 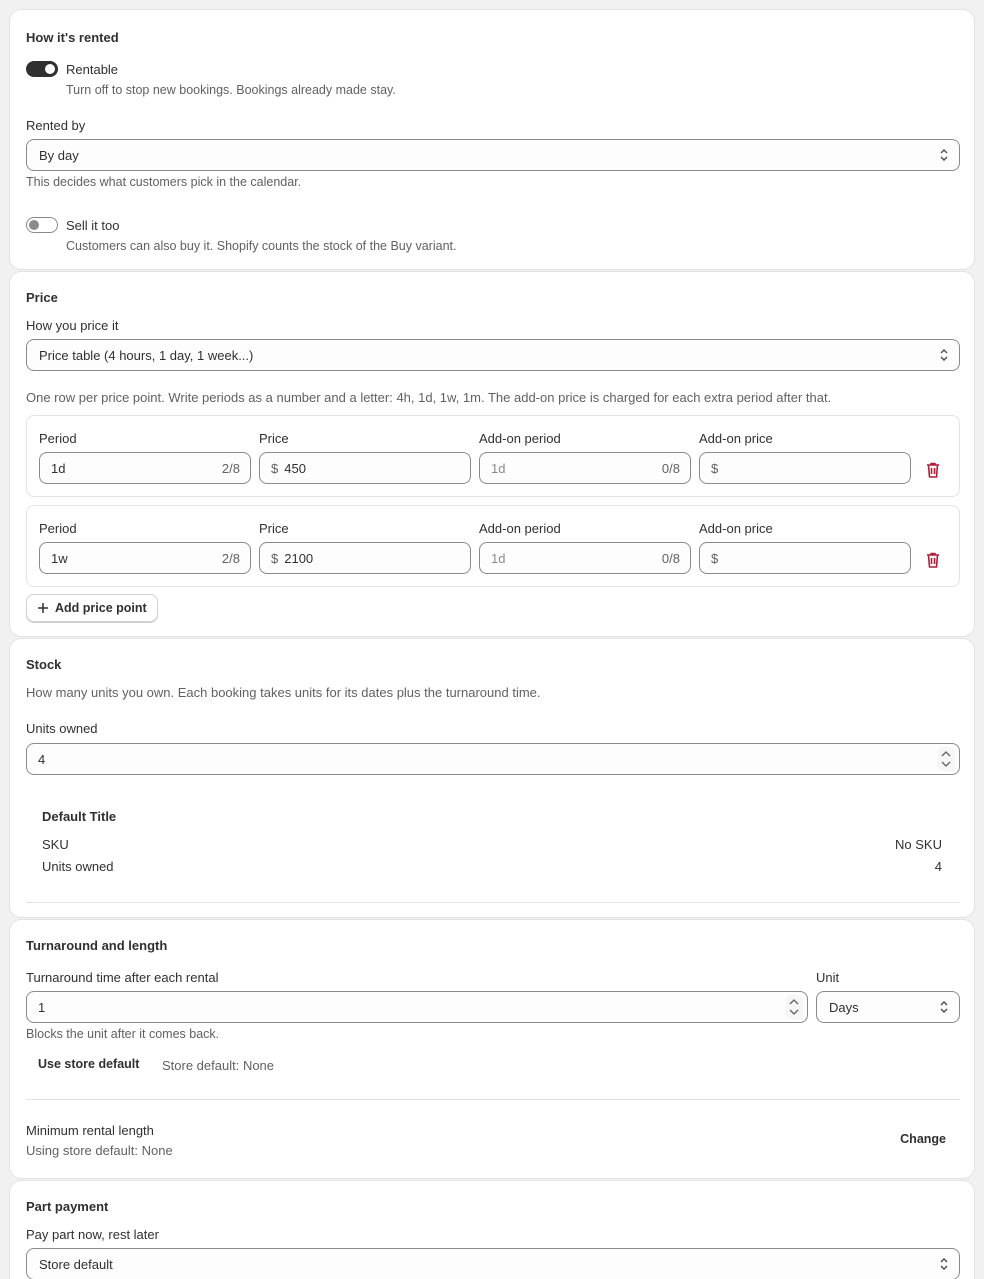 I want to click on rented-by-value: By day, so click(x=59, y=155).